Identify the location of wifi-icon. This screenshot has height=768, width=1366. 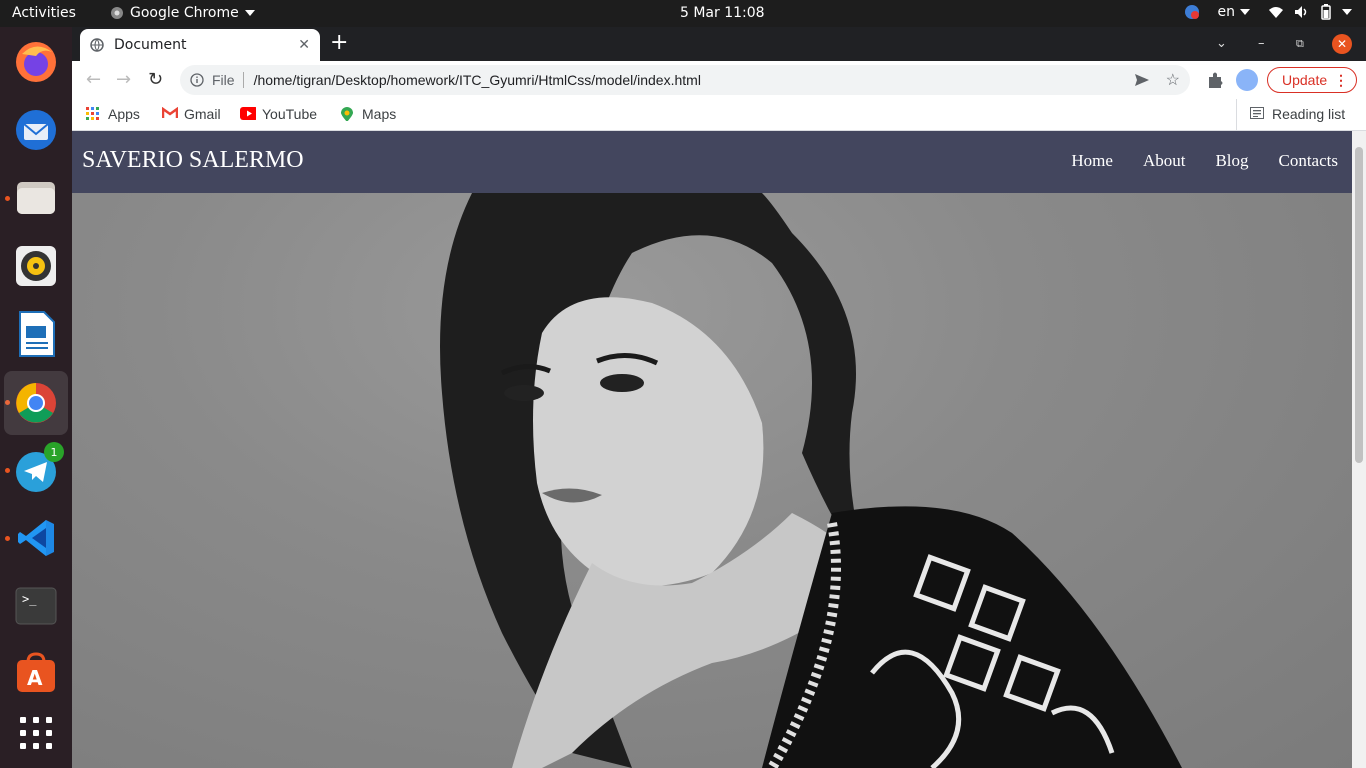
(1276, 12).